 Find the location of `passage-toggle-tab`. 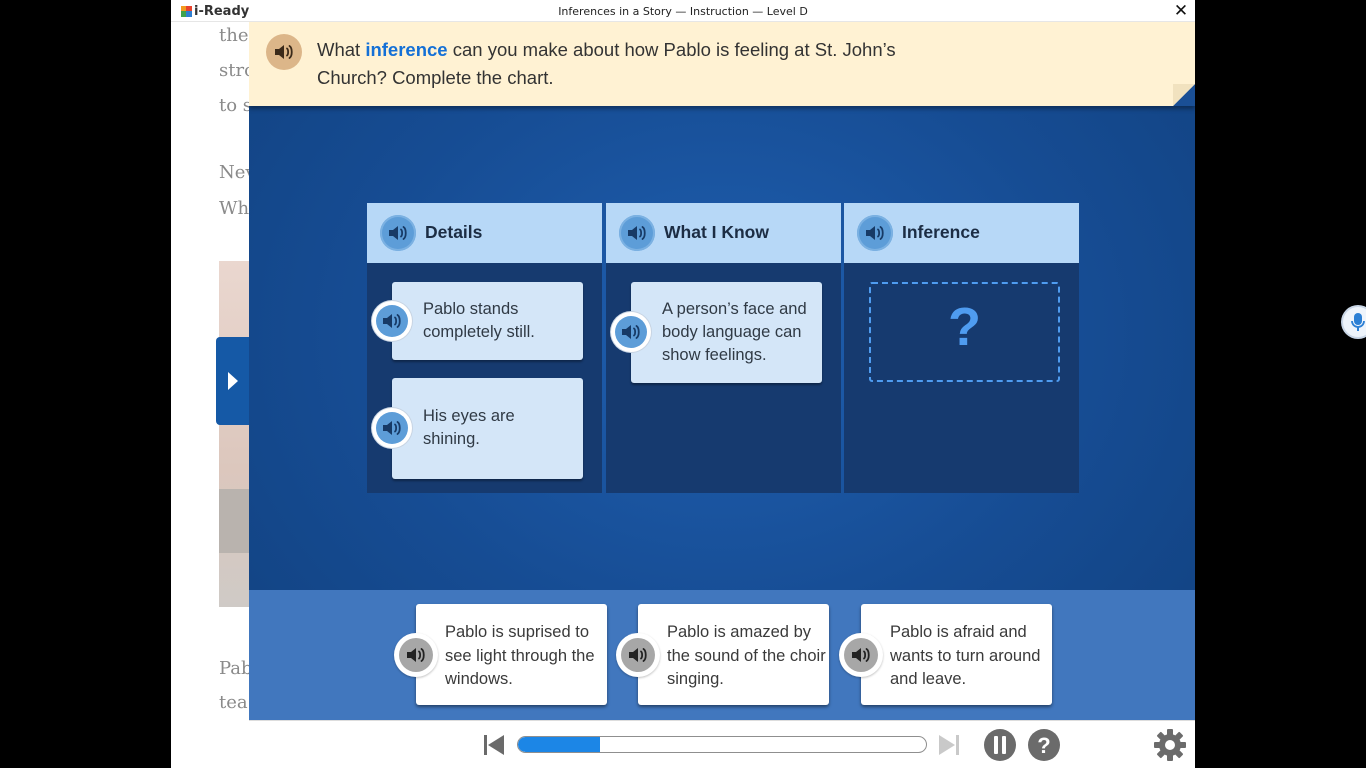

passage-toggle-tab is located at coordinates (232, 381).